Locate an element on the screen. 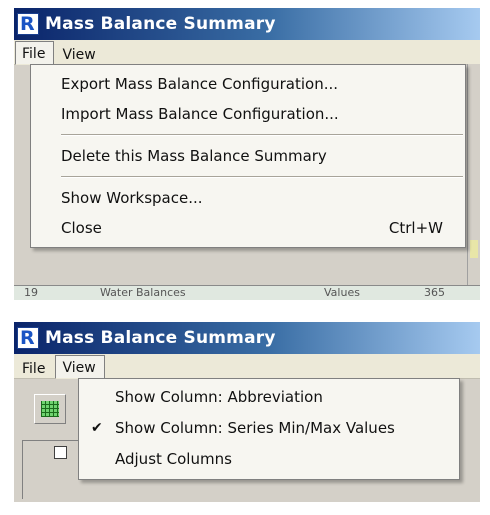  grid-icon is located at coordinates (50, 409).